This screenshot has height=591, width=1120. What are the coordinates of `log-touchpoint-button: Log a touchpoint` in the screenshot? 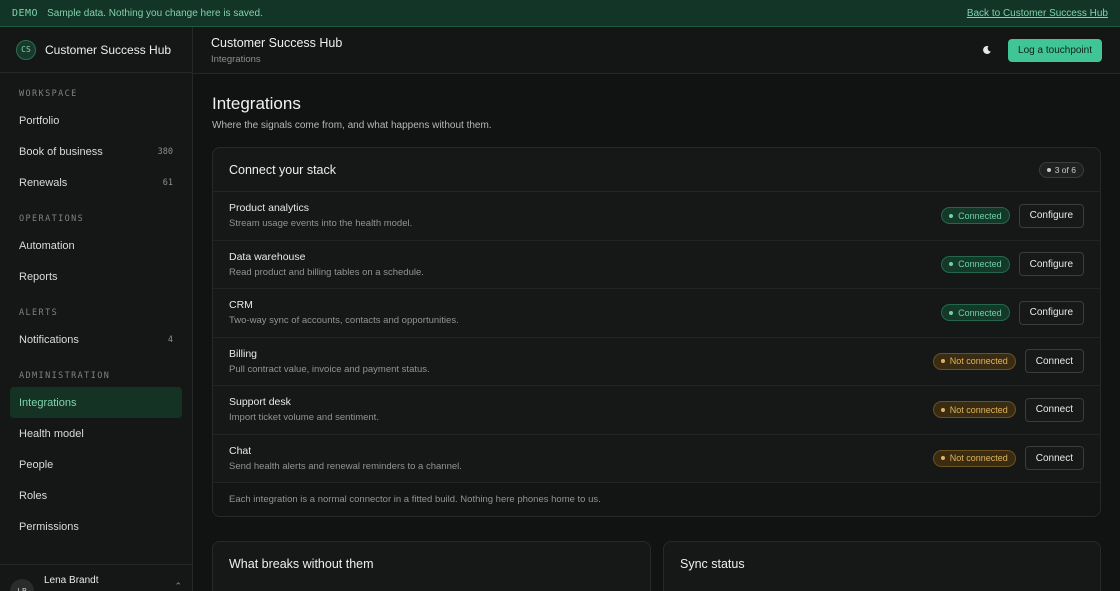 It's located at (1055, 50).